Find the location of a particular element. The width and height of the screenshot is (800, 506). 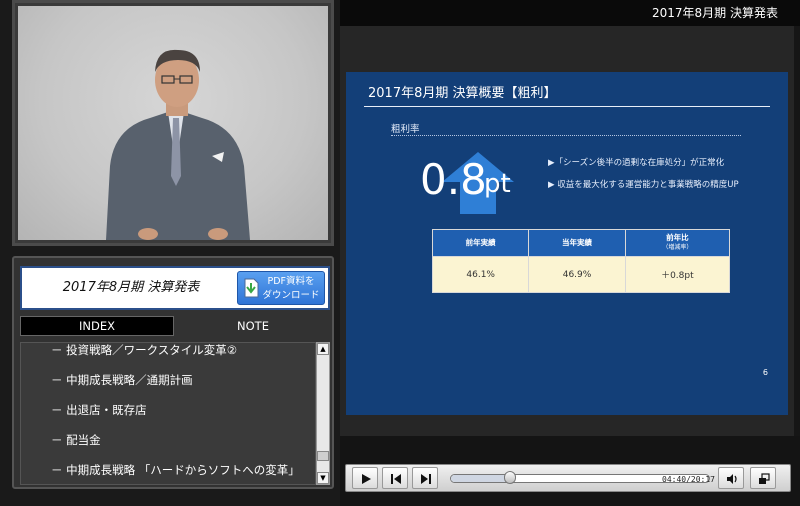

scroll-up-arrow-icon: ▲ is located at coordinates (323, 349).